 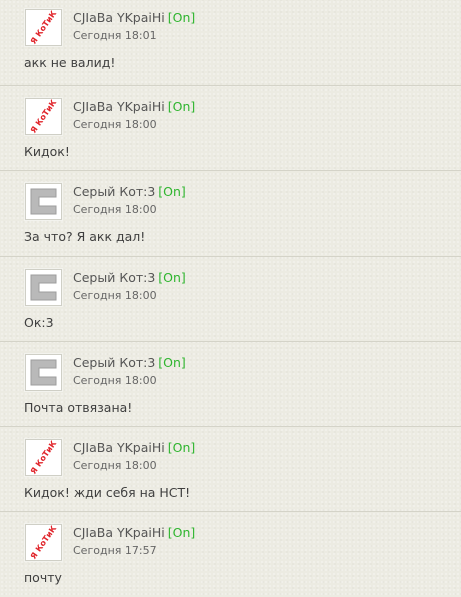 What do you see at coordinates (78, 407) in the screenshot?
I see `message-text: Почта отвязана!` at bounding box center [78, 407].